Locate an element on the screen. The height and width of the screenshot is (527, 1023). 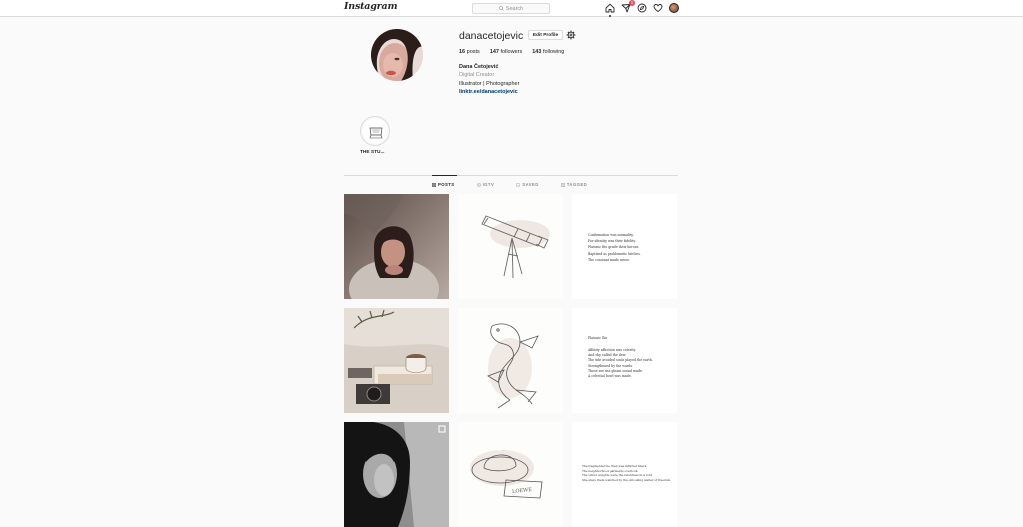
search-input: Search is located at coordinates (511, 8).